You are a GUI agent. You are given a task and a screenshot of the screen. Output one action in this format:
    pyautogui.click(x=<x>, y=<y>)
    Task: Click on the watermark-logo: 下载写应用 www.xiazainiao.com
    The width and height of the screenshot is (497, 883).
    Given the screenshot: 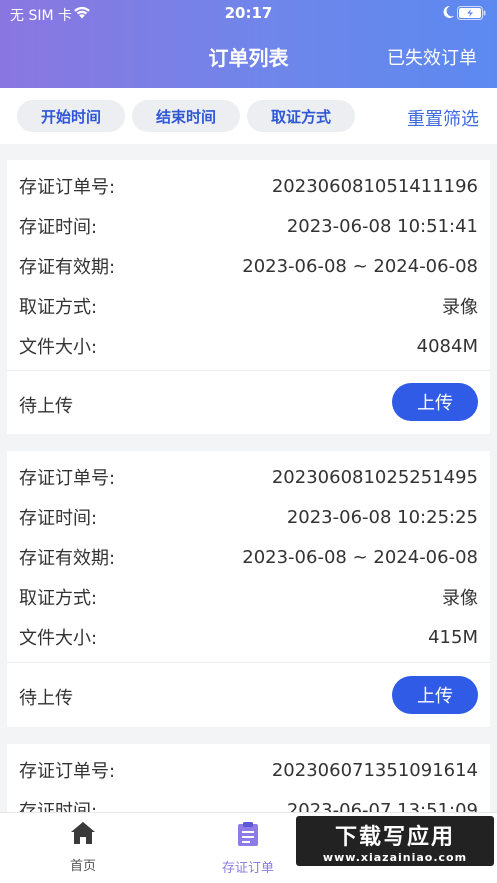 What is the action you would take?
    pyautogui.click(x=395, y=841)
    